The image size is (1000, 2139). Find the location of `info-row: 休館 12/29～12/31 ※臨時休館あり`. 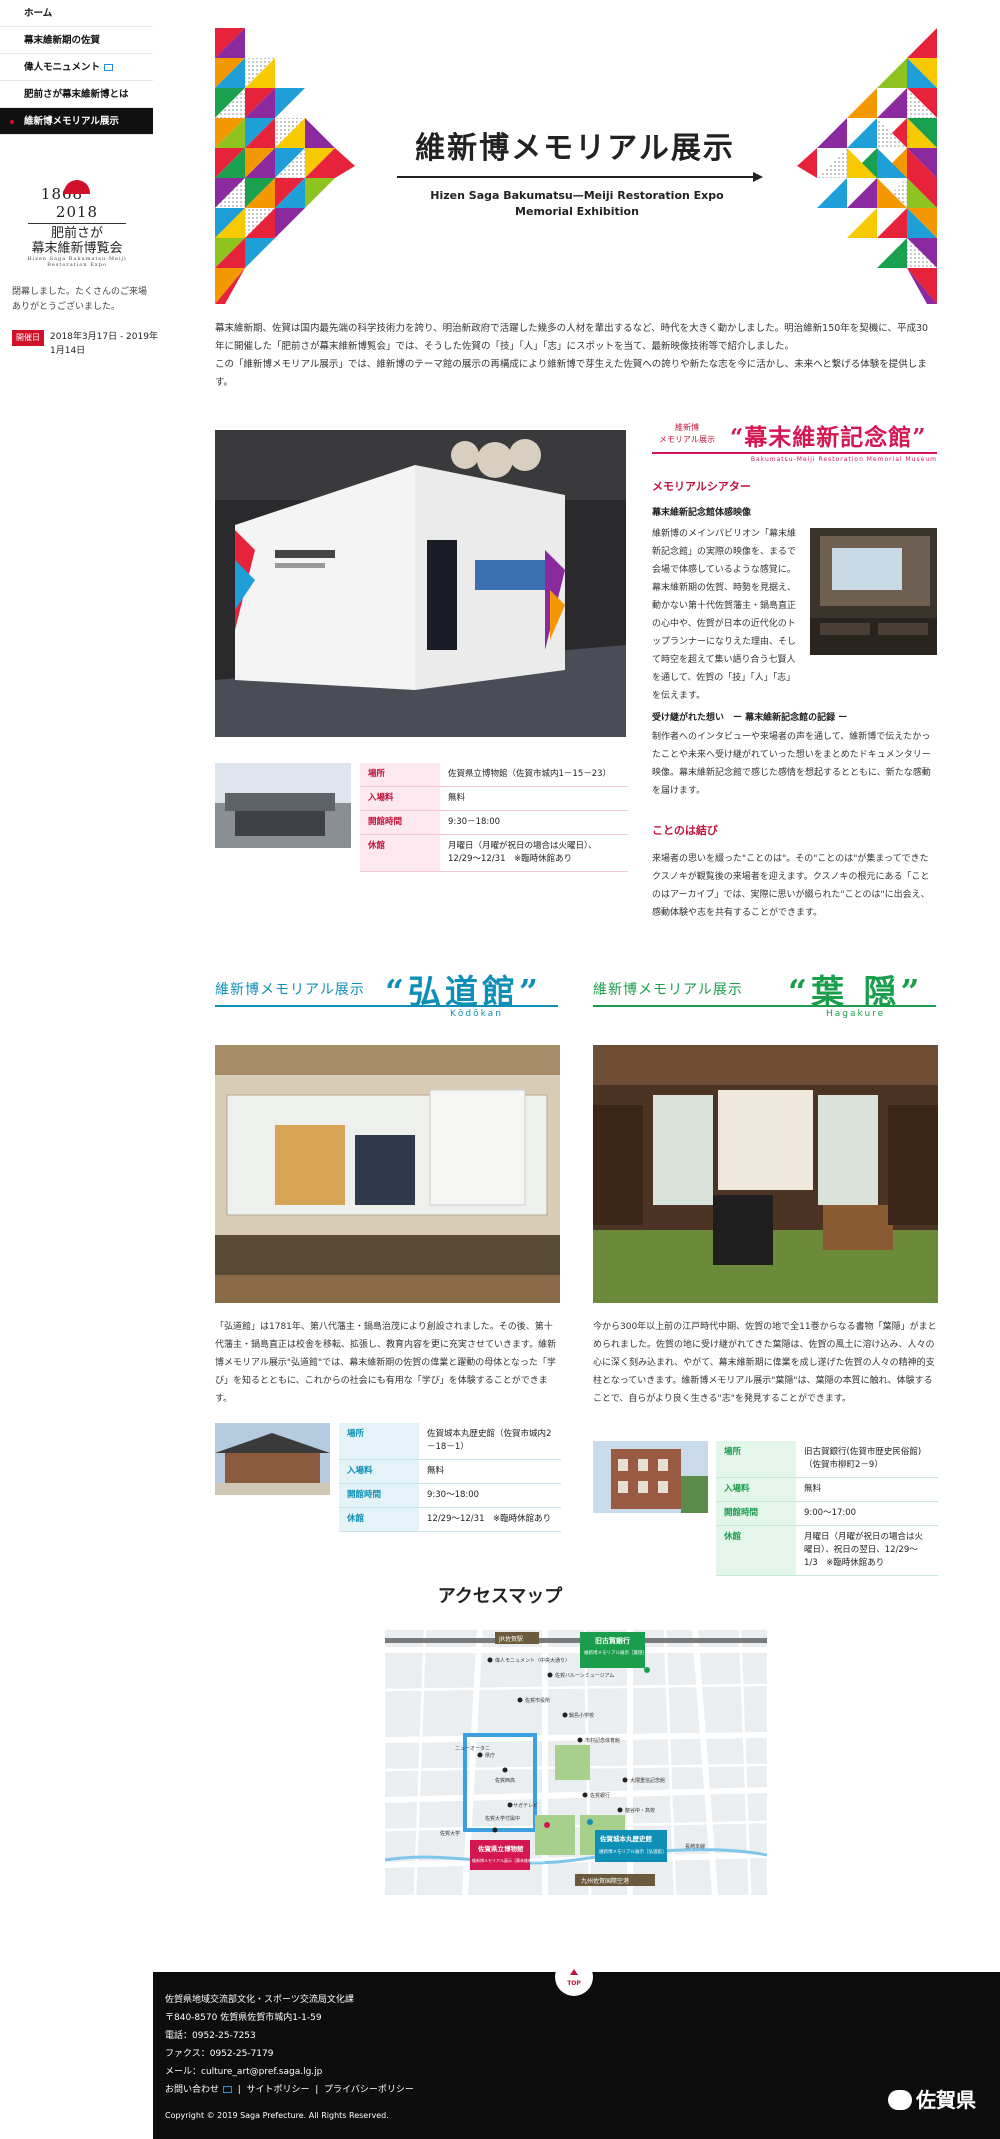

info-row: 休館 12/29～12/31 ※臨時休館あり is located at coordinates (450, 1519).